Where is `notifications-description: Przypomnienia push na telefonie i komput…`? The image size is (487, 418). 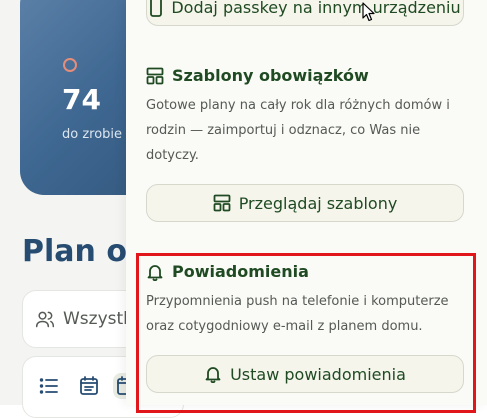 notifications-description: Przypomnienia push na telefonie i komput… is located at coordinates (297, 314).